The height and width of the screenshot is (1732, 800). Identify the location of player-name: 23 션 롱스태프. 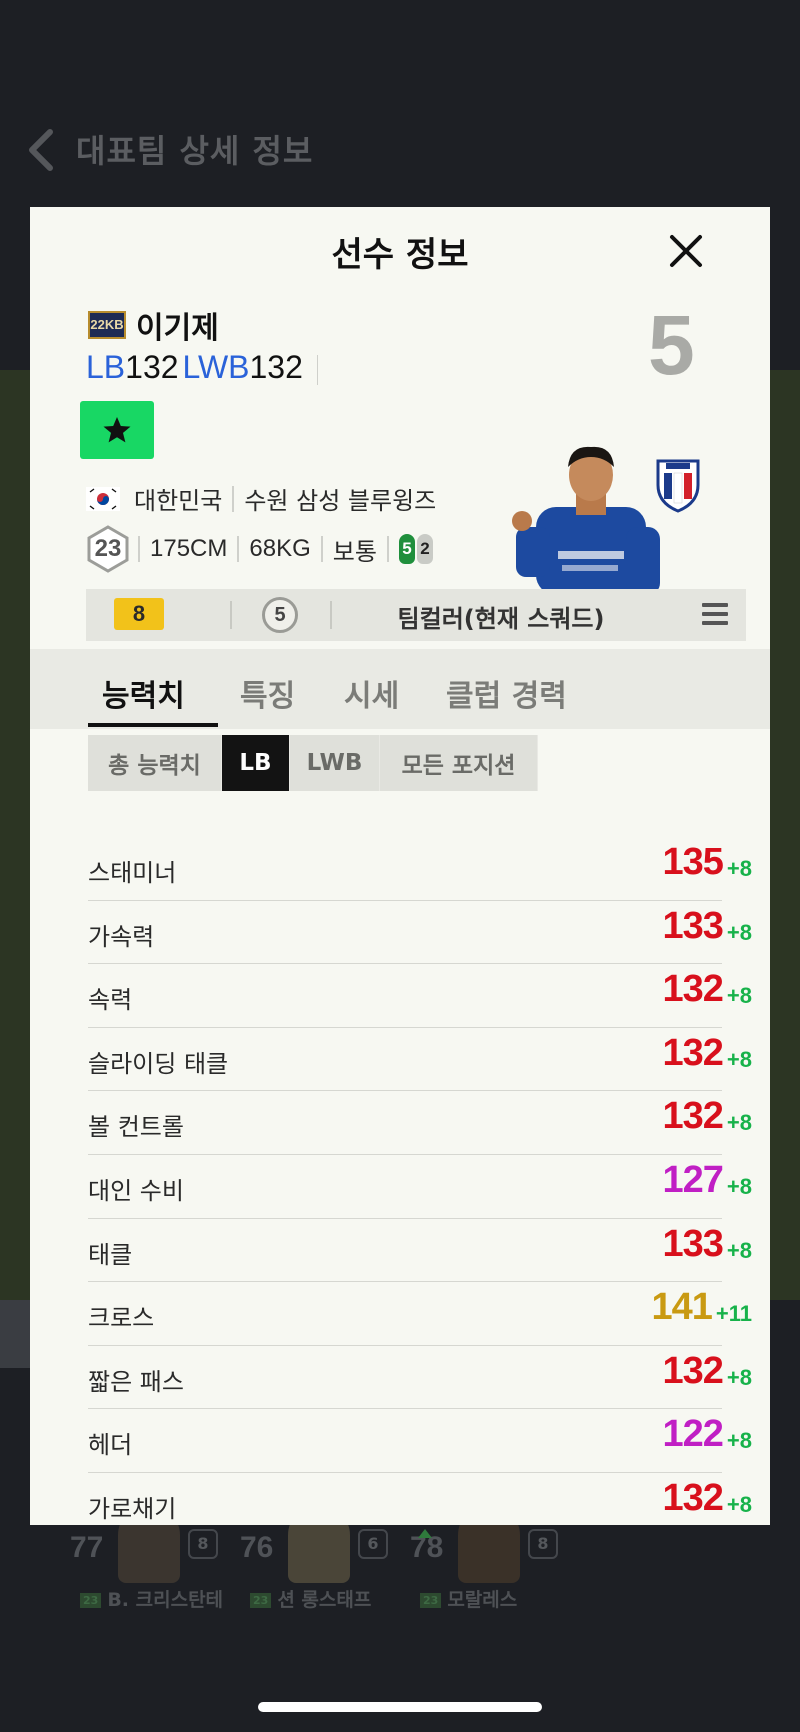
(310, 1598).